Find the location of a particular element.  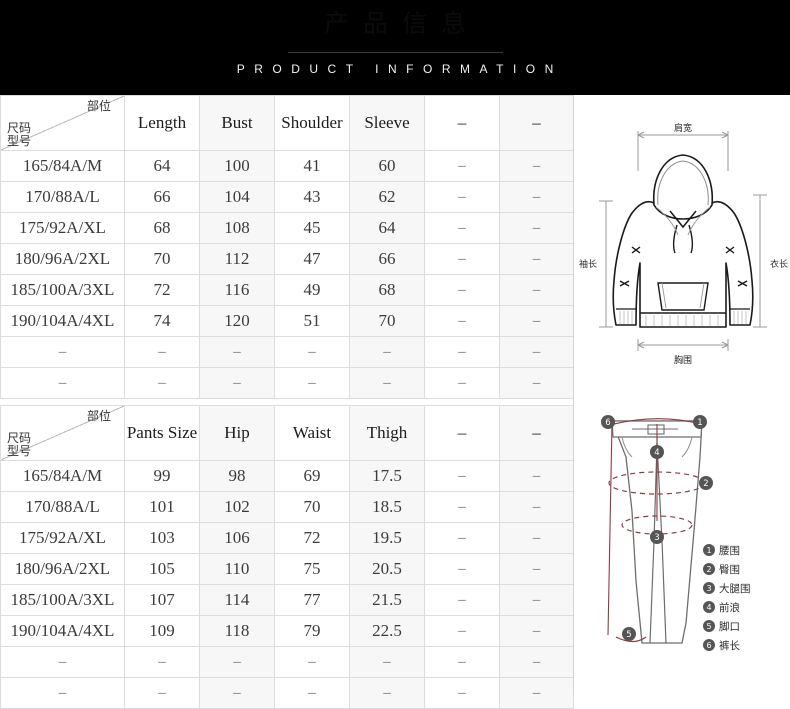

table-row: 170/88A/L 66 104 43 62– – is located at coordinates (287, 197).